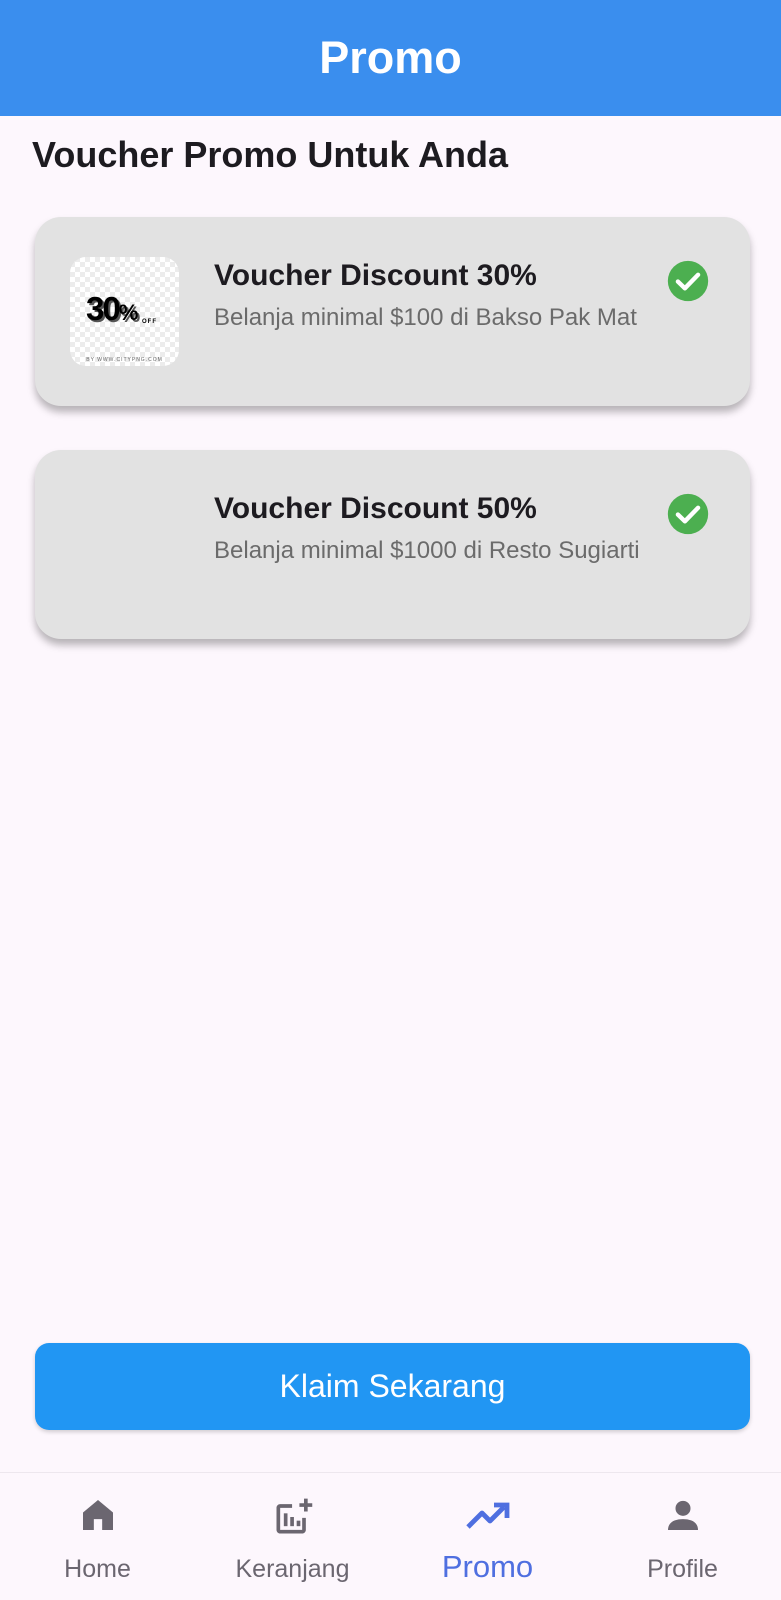 This screenshot has width=781, height=1600. Describe the element at coordinates (375, 275) in the screenshot. I see `voucher-title: Voucher Discount 30%` at that location.